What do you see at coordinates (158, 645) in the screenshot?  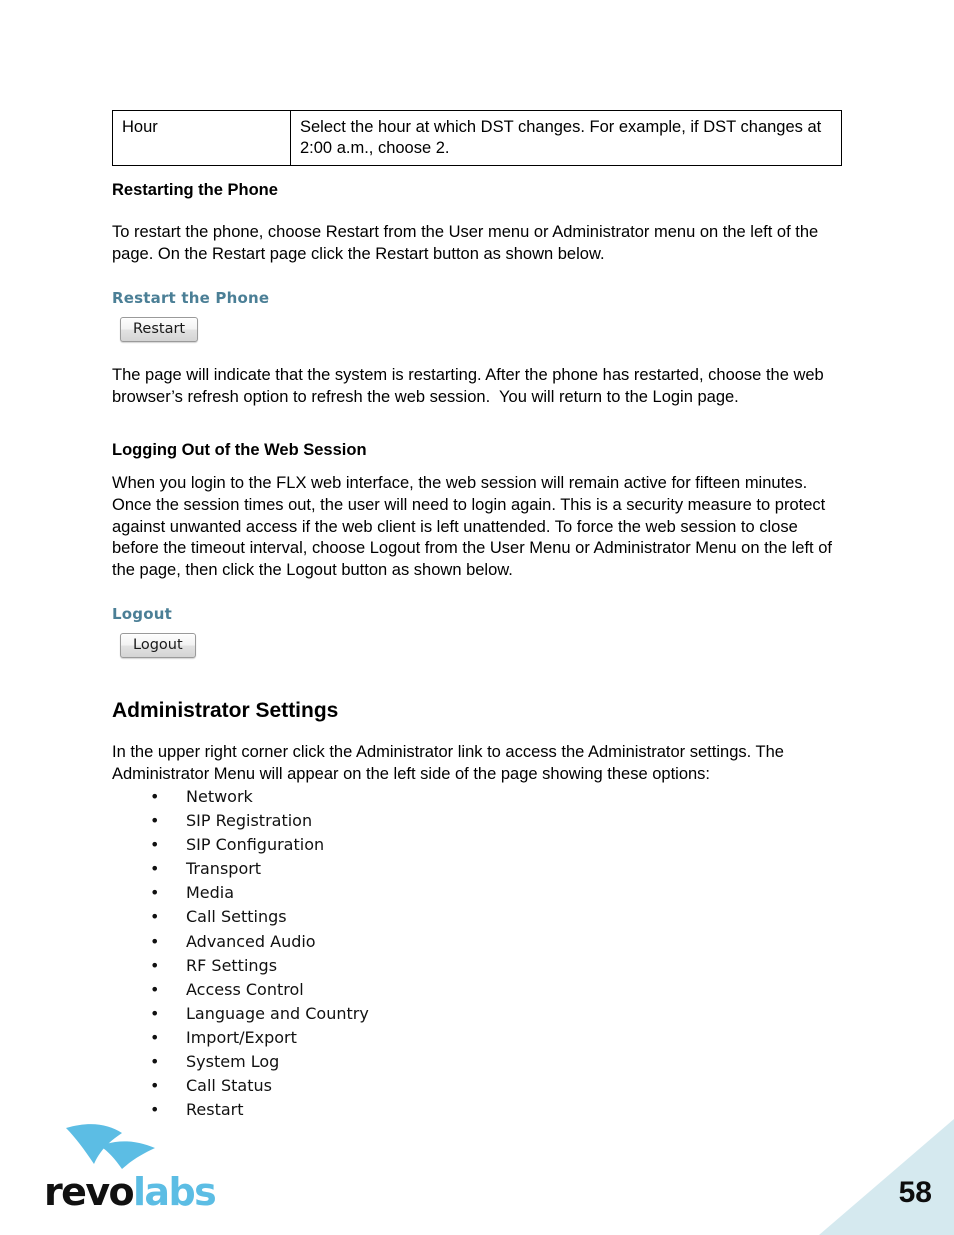 I see `logout-button: Logout` at bounding box center [158, 645].